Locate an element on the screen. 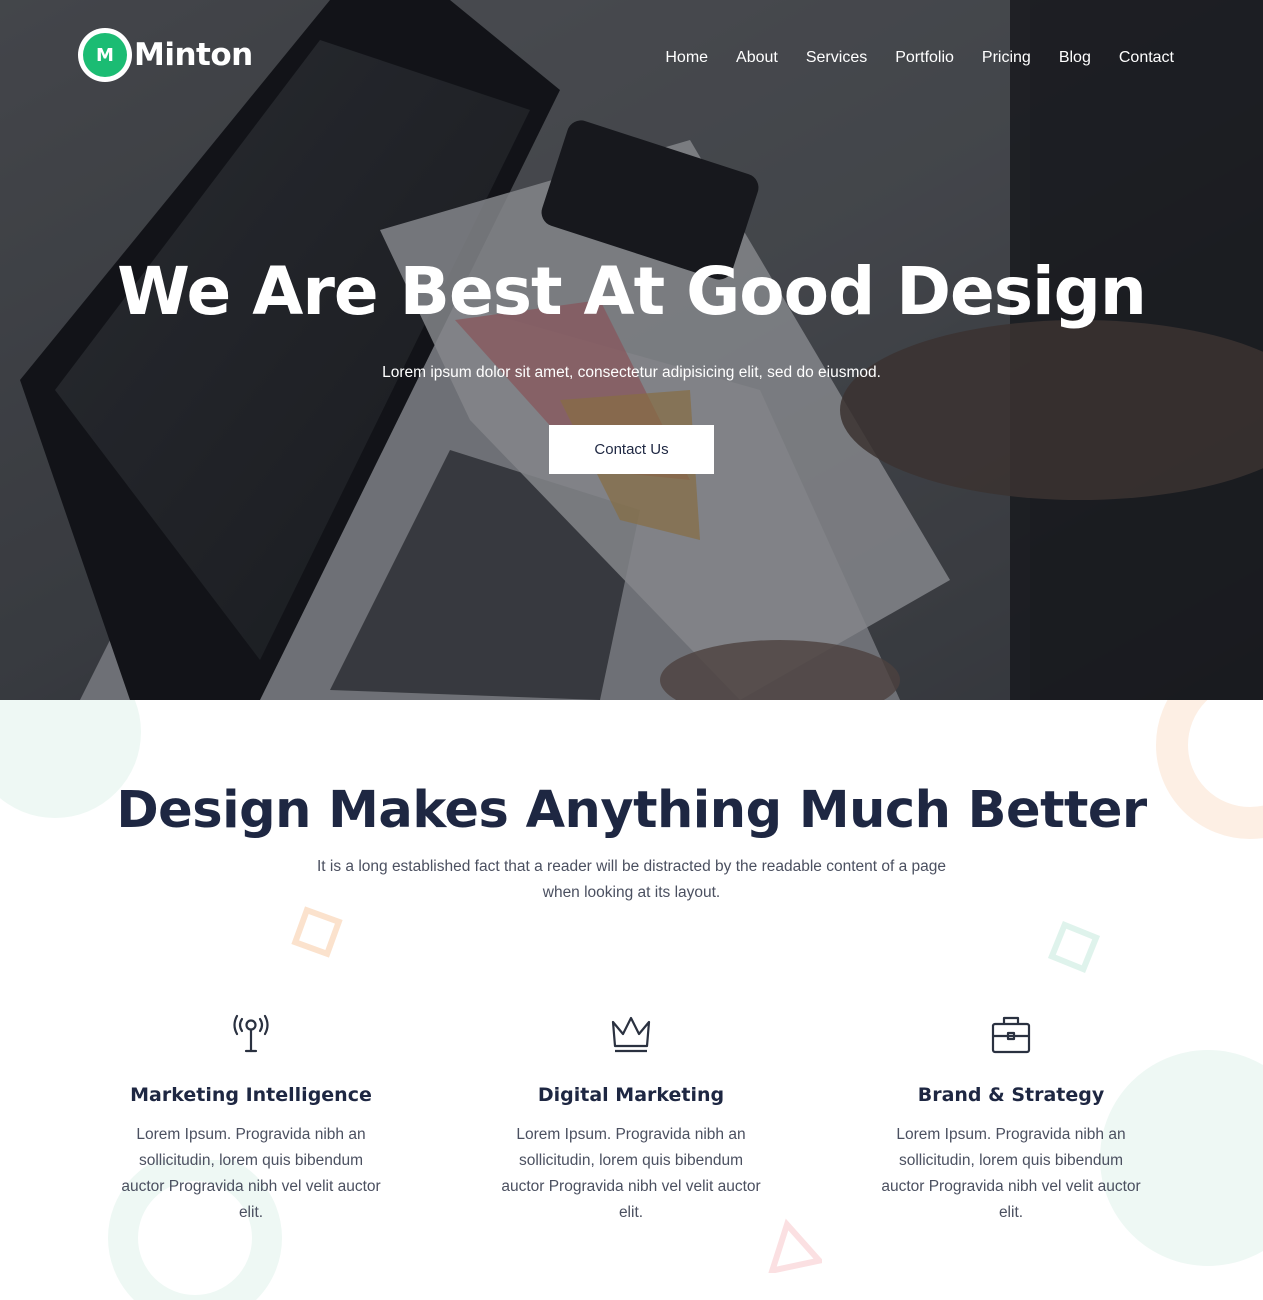 The width and height of the screenshot is (1263, 1300). crown-icon is located at coordinates (631, 1034).